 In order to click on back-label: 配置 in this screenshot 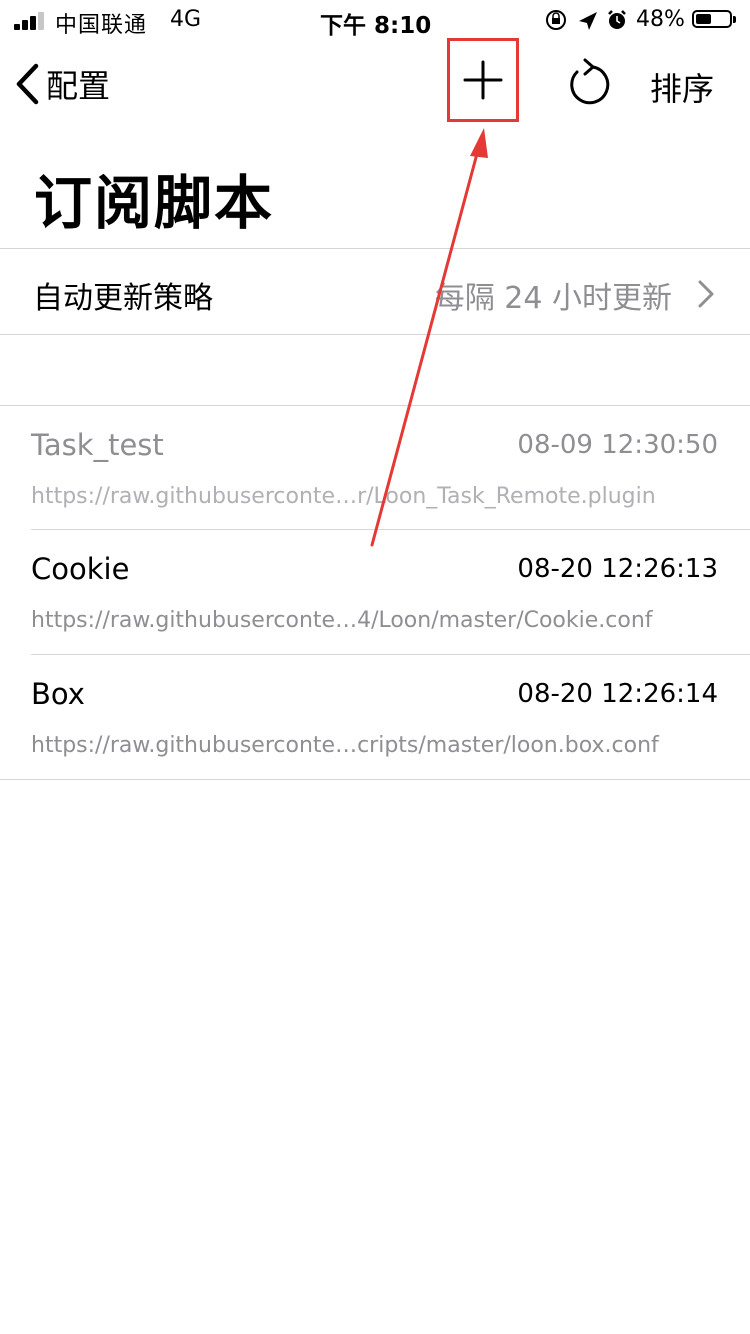, I will do `click(78, 86)`.